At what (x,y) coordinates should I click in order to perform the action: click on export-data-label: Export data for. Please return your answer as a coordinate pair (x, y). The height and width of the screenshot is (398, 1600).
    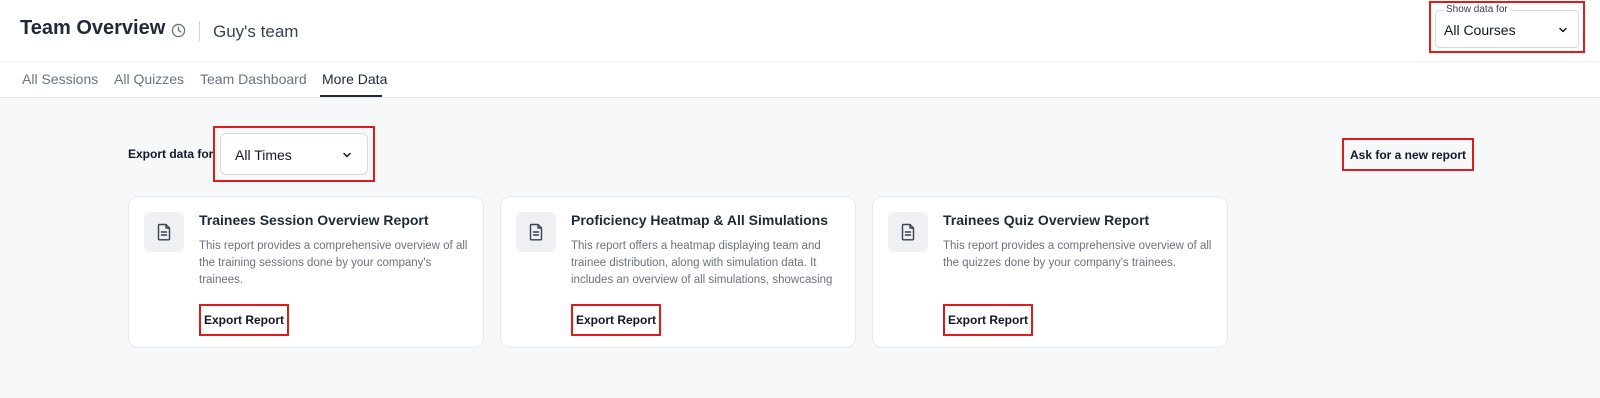
    Looking at the image, I should click on (171, 154).